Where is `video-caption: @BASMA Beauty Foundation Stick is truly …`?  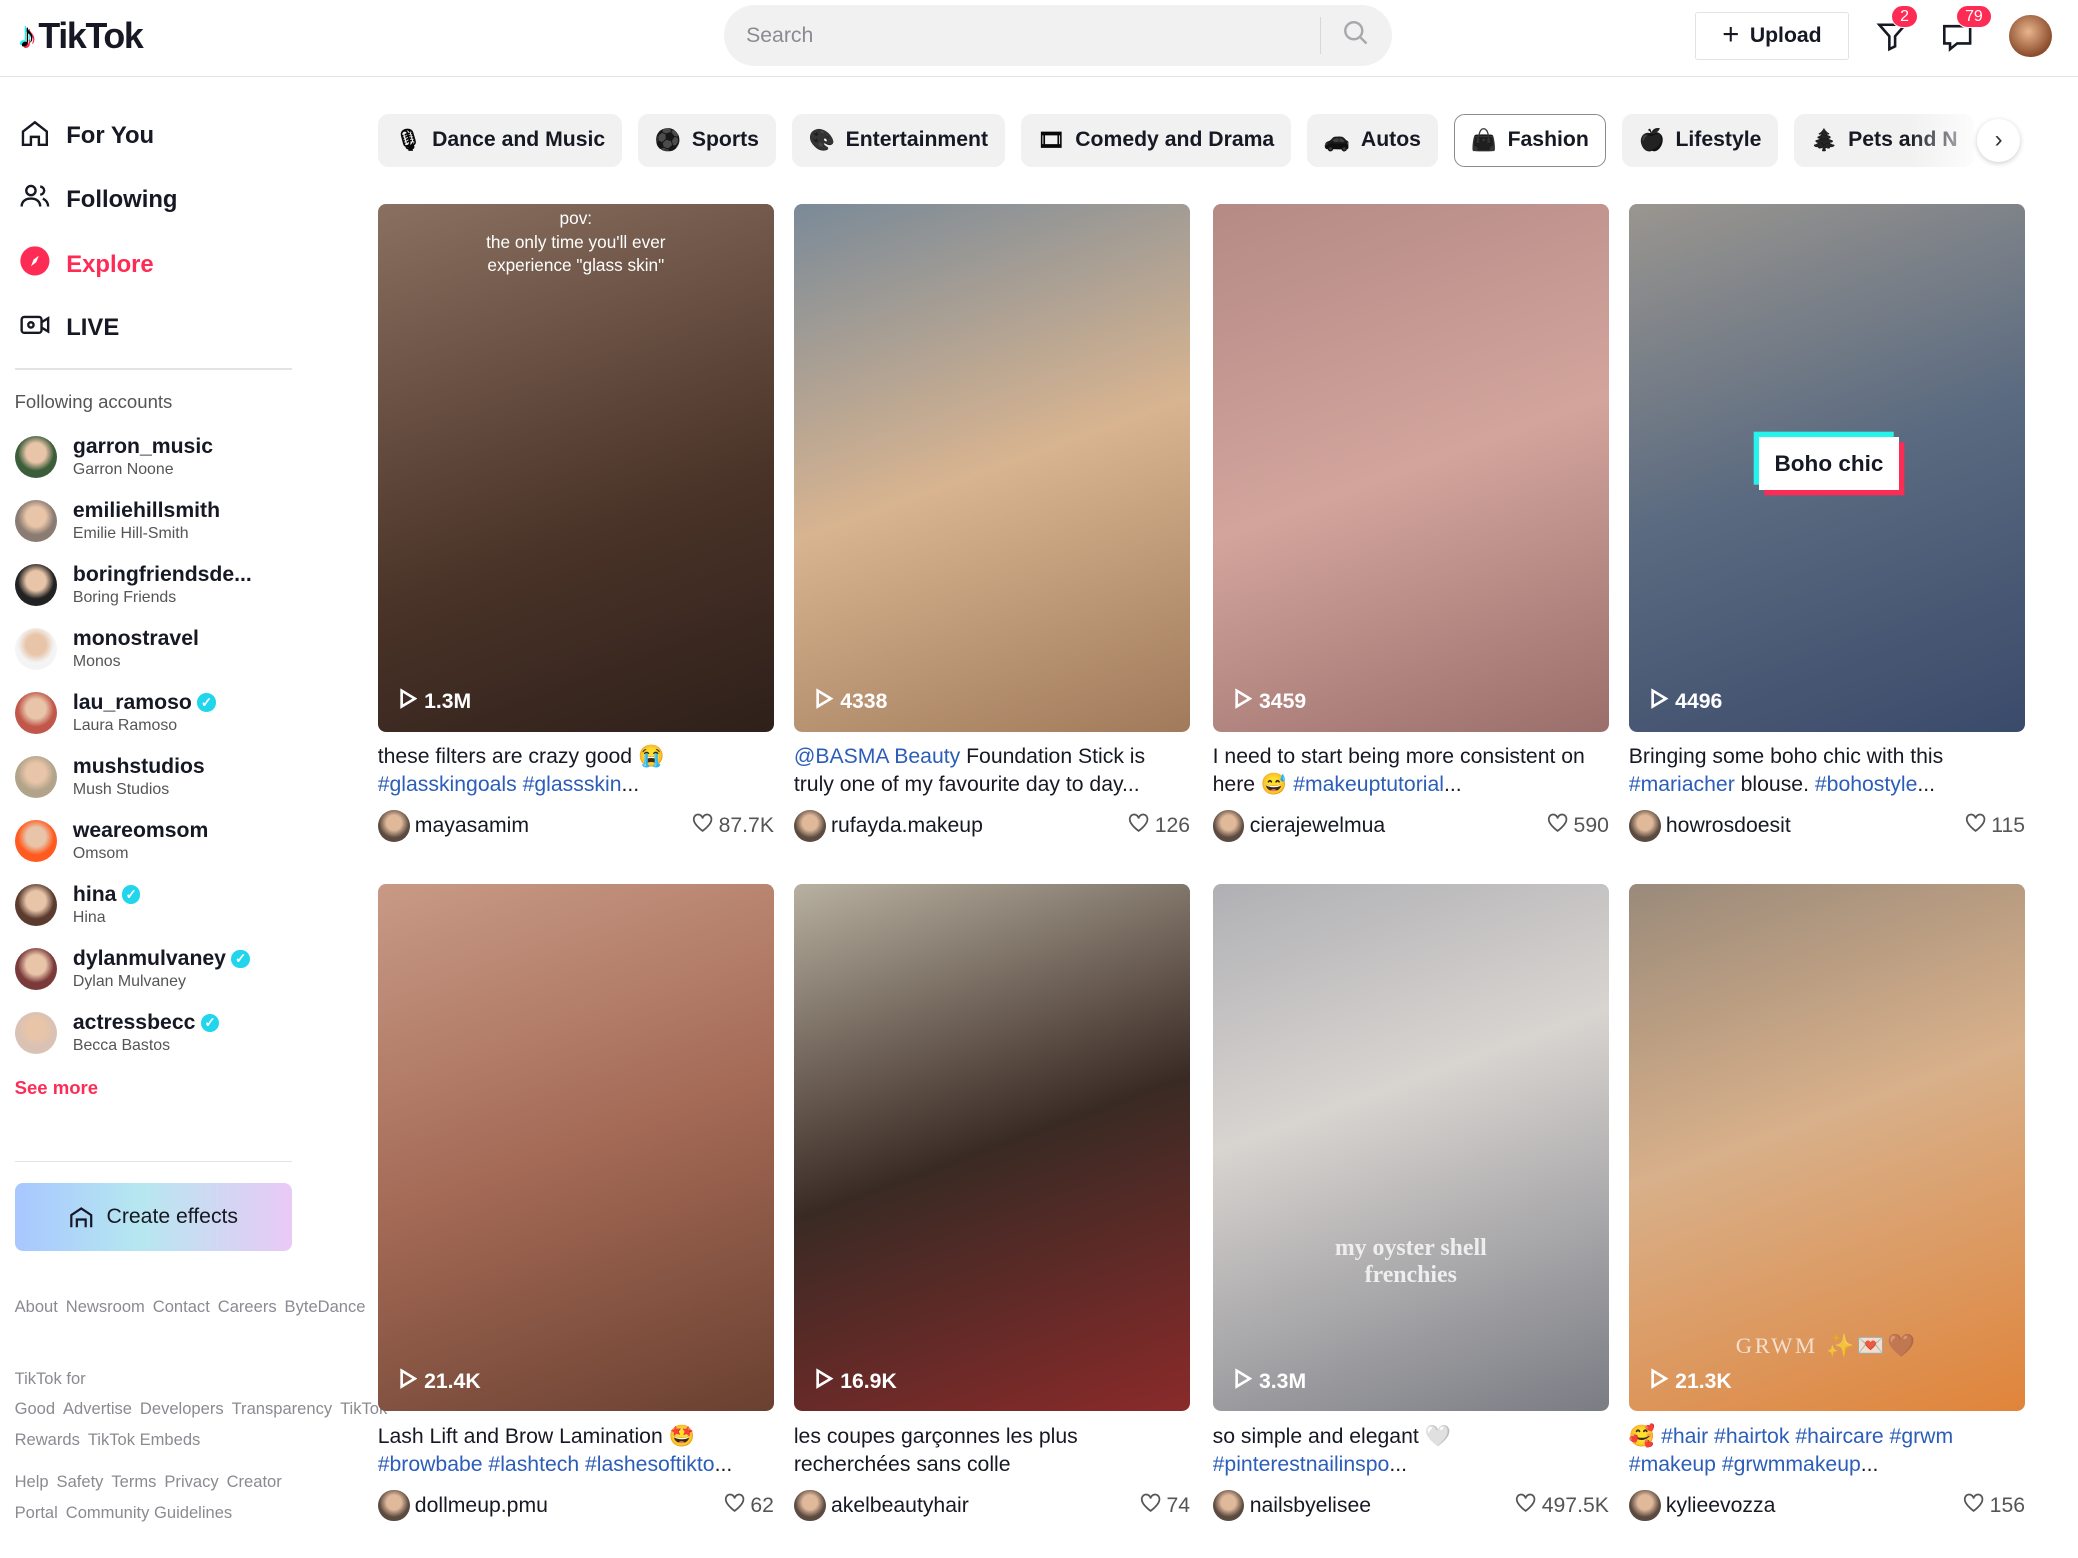 video-caption: @BASMA Beauty Foundation Stick is truly … is located at coordinates (992, 771).